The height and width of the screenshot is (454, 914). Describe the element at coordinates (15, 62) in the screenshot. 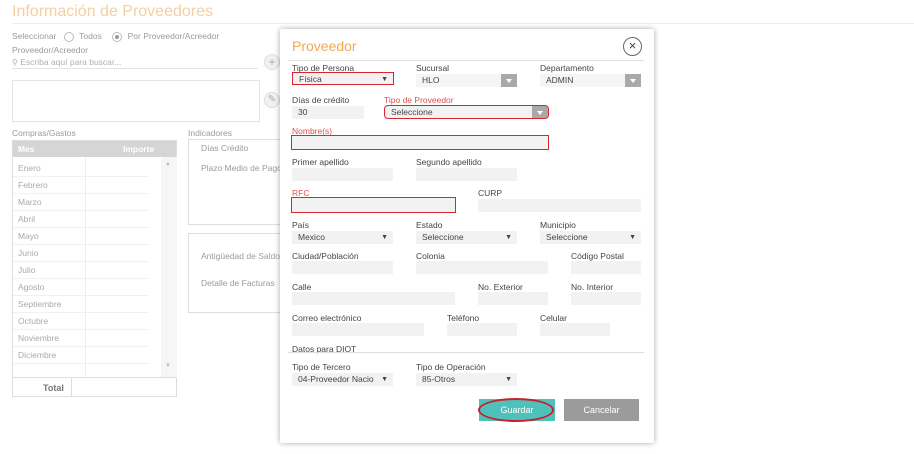

I see `search-icon: ⚲` at that location.